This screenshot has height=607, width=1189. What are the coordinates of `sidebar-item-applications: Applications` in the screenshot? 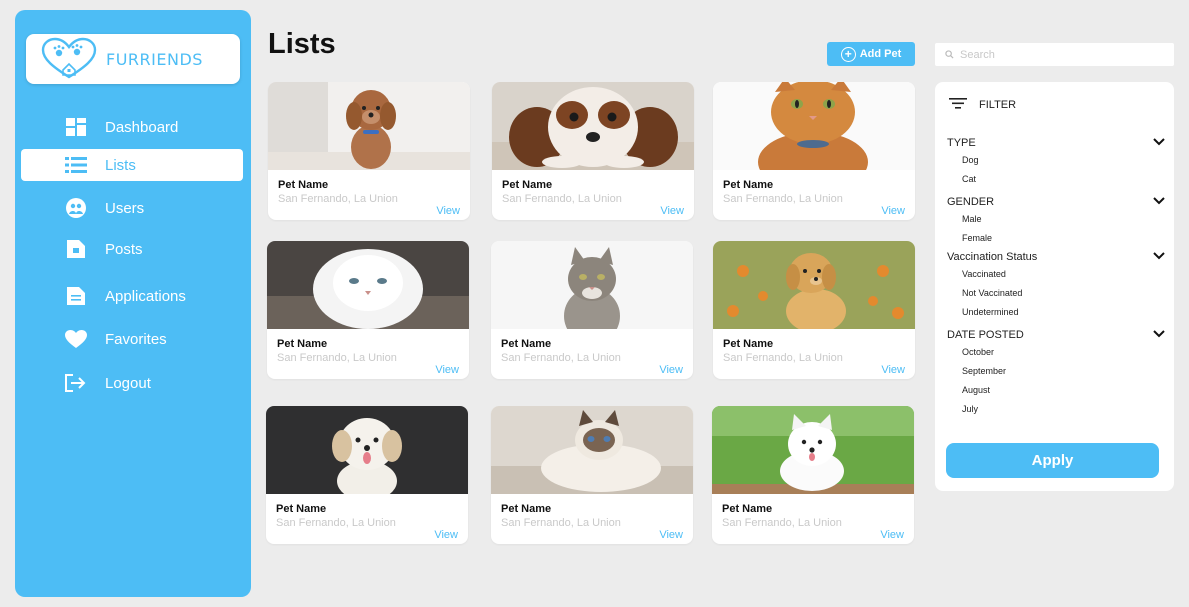 It's located at (132, 296).